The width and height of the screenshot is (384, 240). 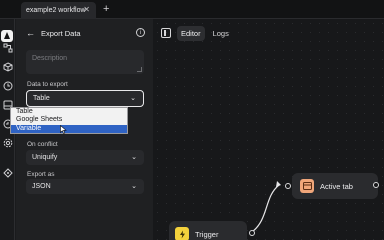 I want to click on lightning-icon, so click(x=182, y=233).